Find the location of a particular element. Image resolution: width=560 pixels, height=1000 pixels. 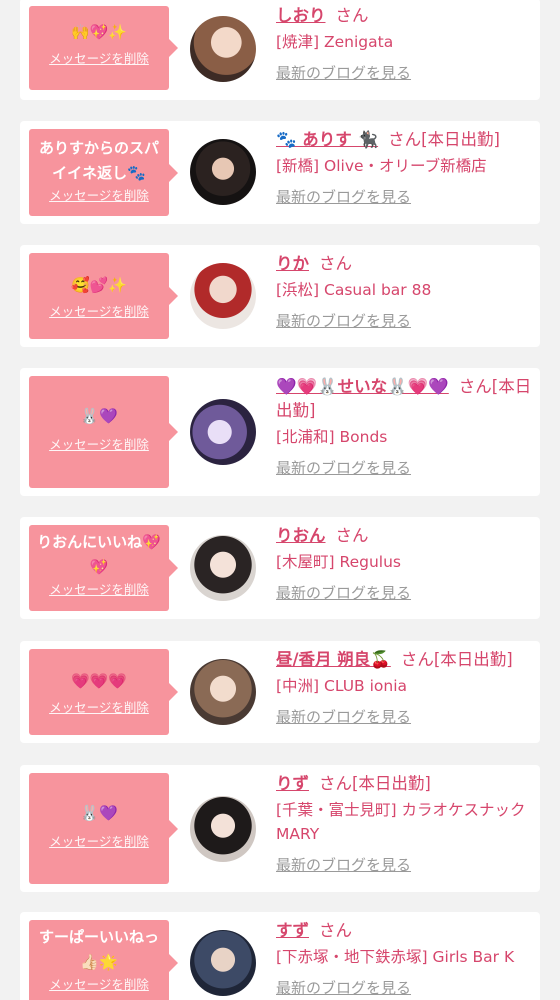

message-text: りおんにいいね💖💖 is located at coordinates (99, 554).